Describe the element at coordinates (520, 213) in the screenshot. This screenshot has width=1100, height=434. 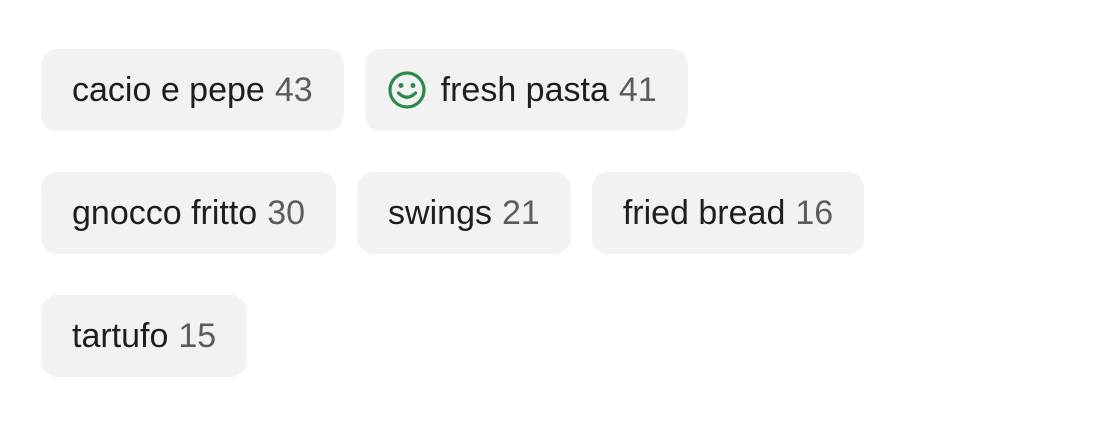
I see `tag-count: 21` at that location.